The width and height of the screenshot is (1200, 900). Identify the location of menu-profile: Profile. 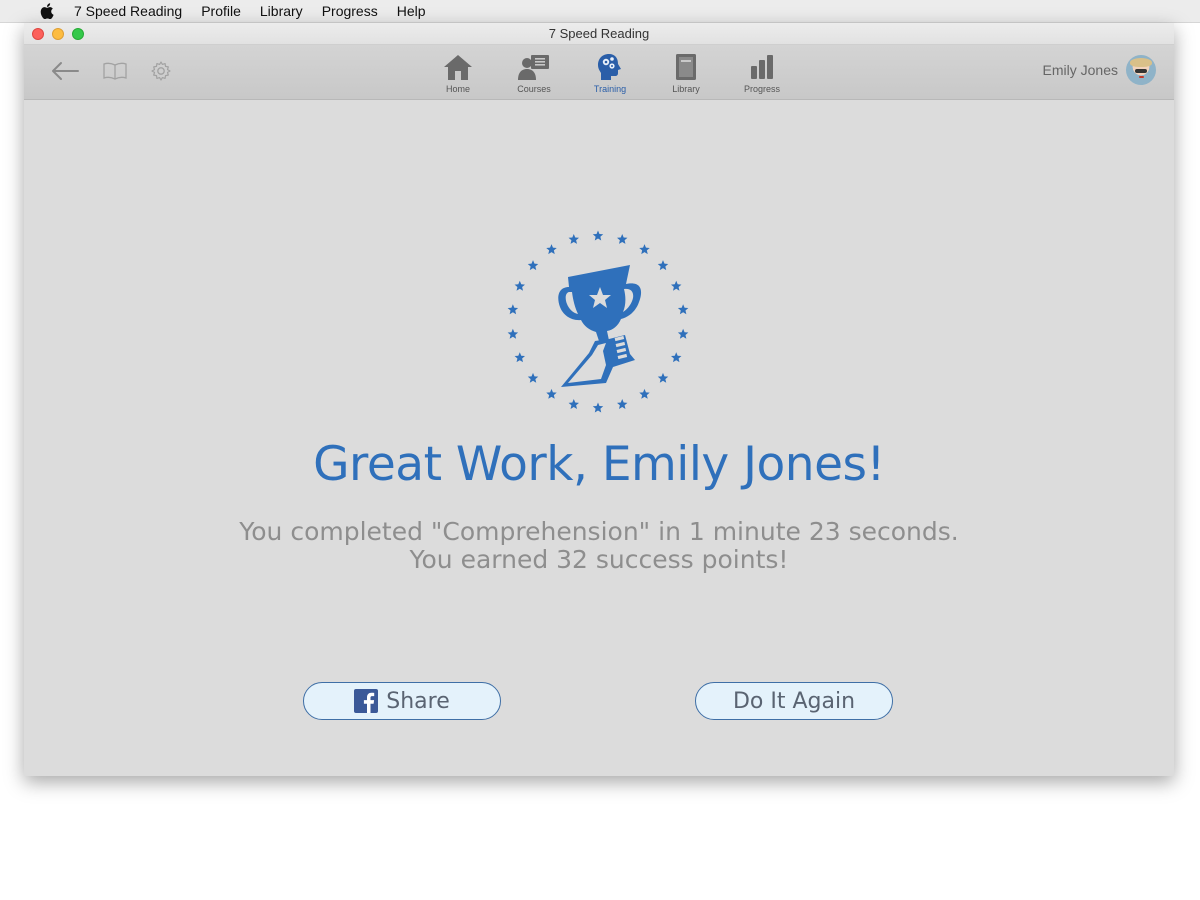
(221, 11).